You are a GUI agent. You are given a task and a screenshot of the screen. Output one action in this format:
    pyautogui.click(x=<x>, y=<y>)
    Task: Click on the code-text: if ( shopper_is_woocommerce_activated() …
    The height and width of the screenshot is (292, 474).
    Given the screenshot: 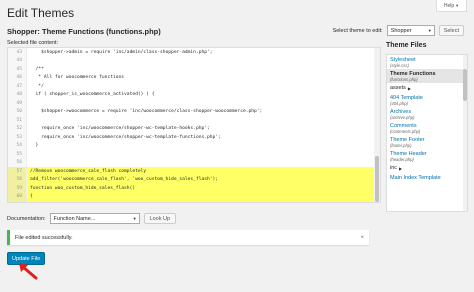 What is the action you would take?
    pyautogui.click(x=92, y=95)
    